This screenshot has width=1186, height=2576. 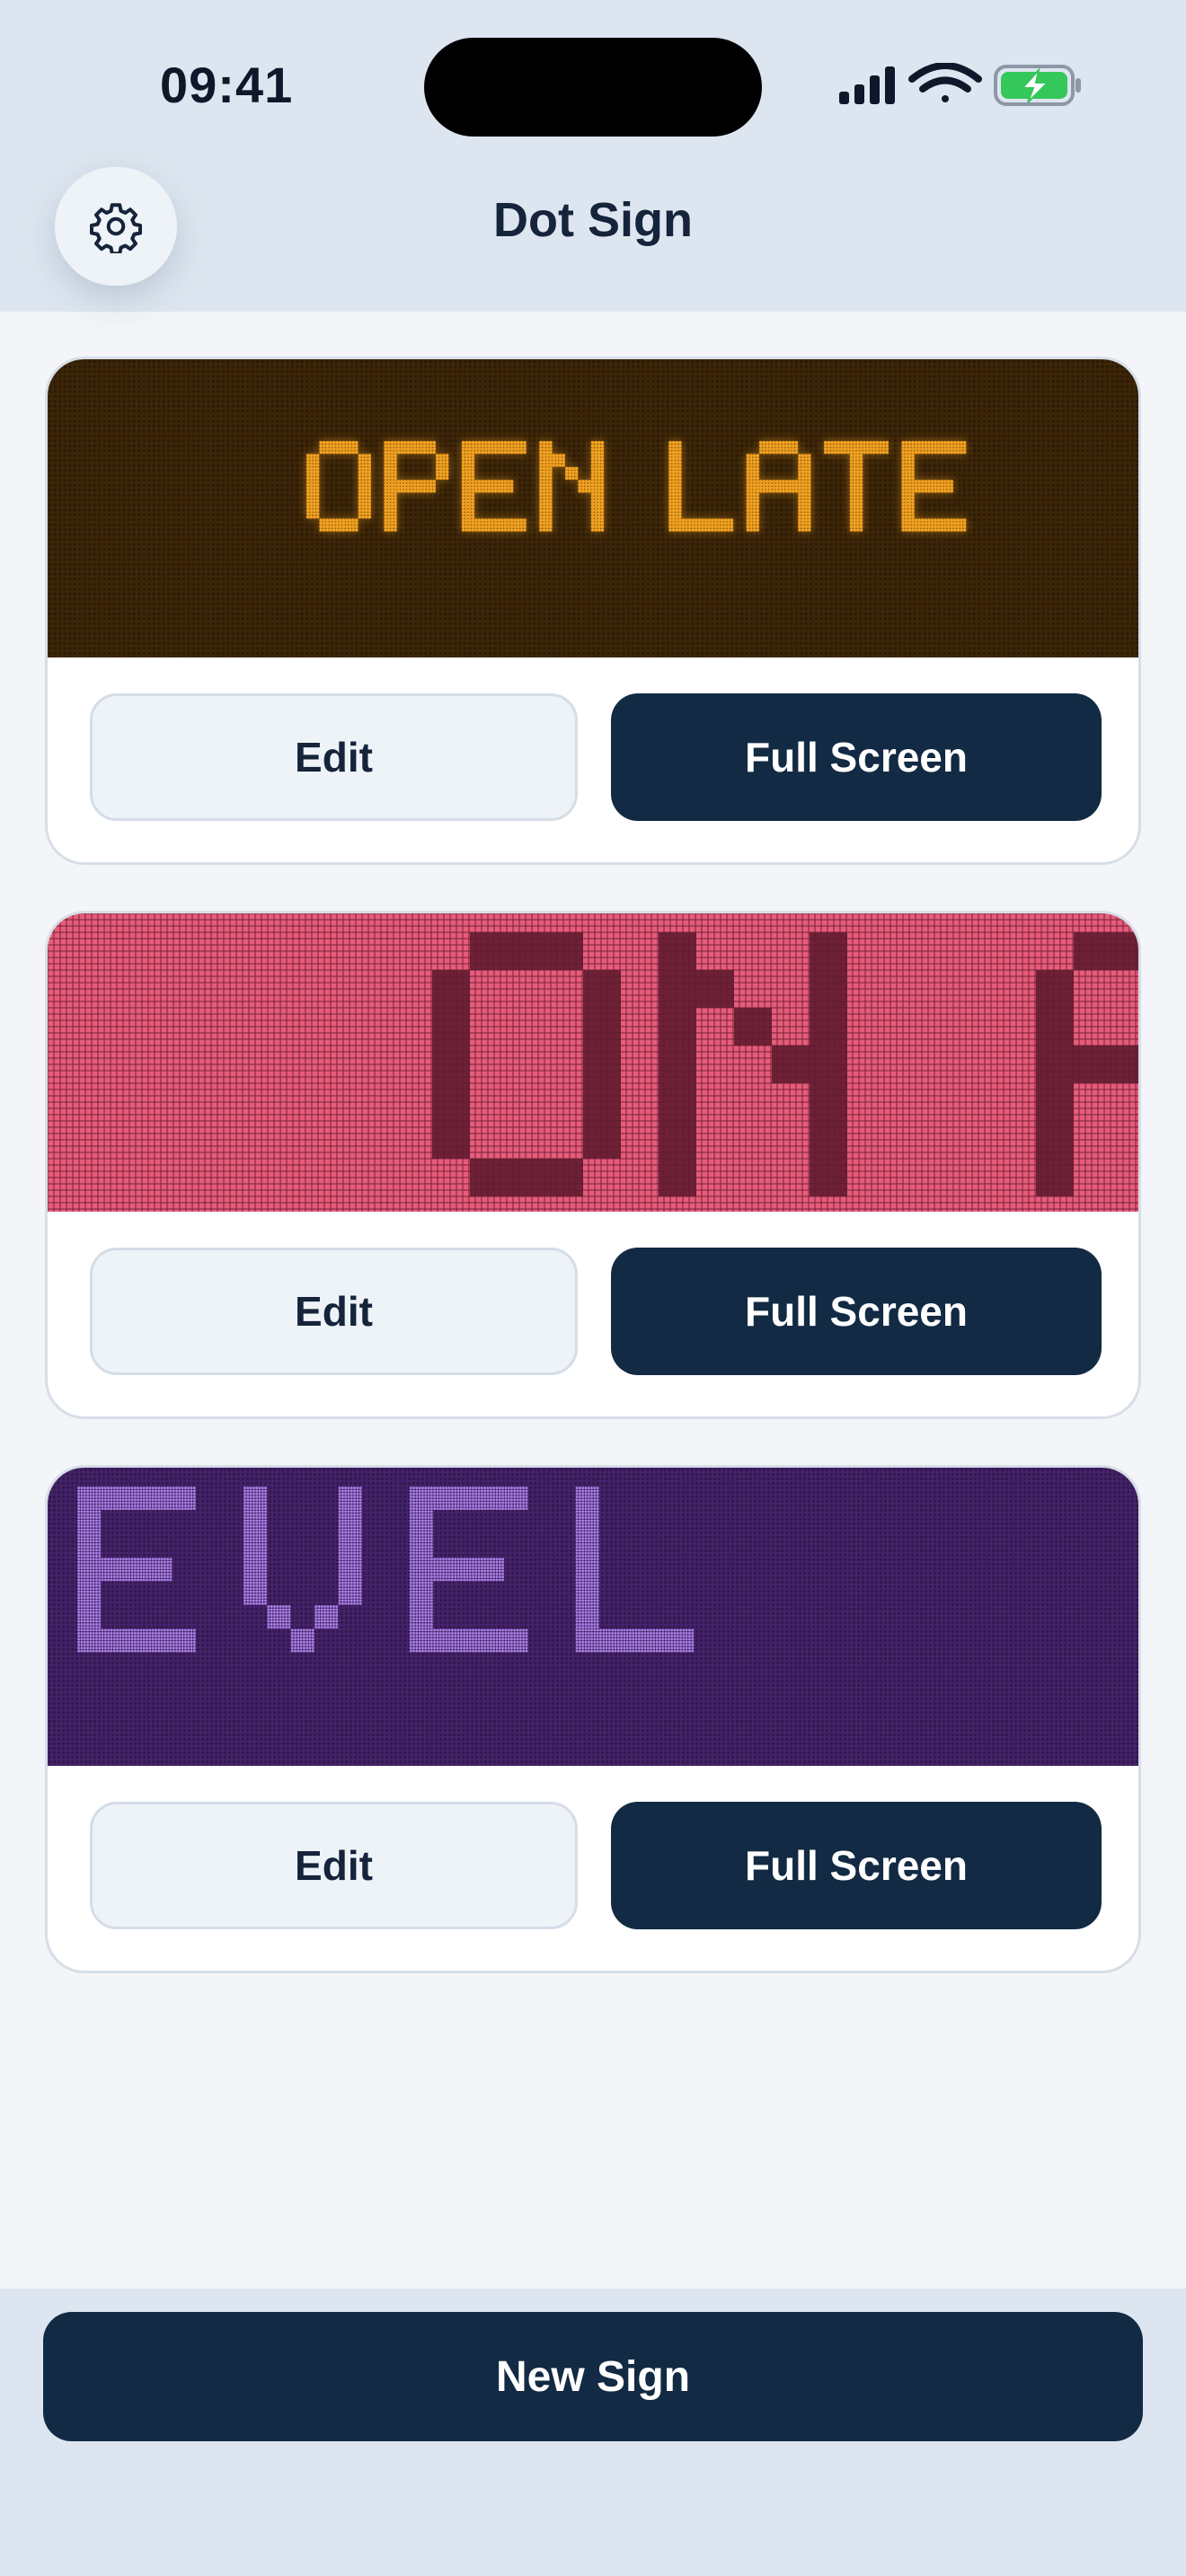 I want to click on top-bar: 09:41 Dot Sign, so click(x=593, y=156).